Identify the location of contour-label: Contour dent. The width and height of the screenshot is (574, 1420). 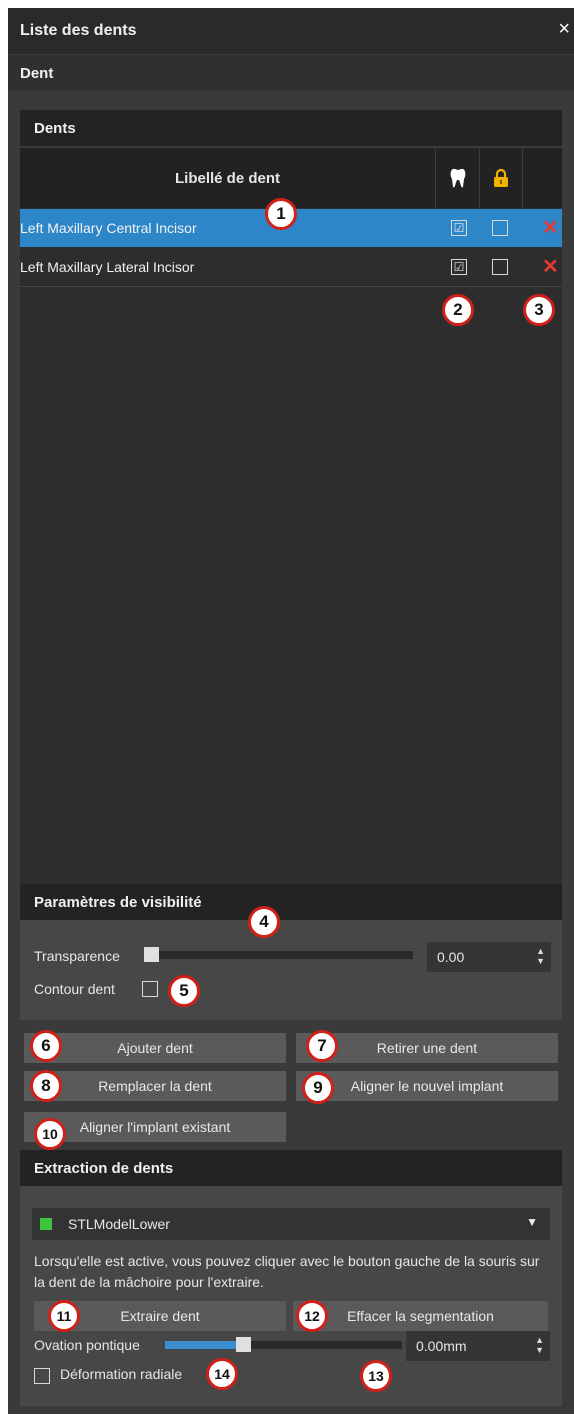
(74, 989).